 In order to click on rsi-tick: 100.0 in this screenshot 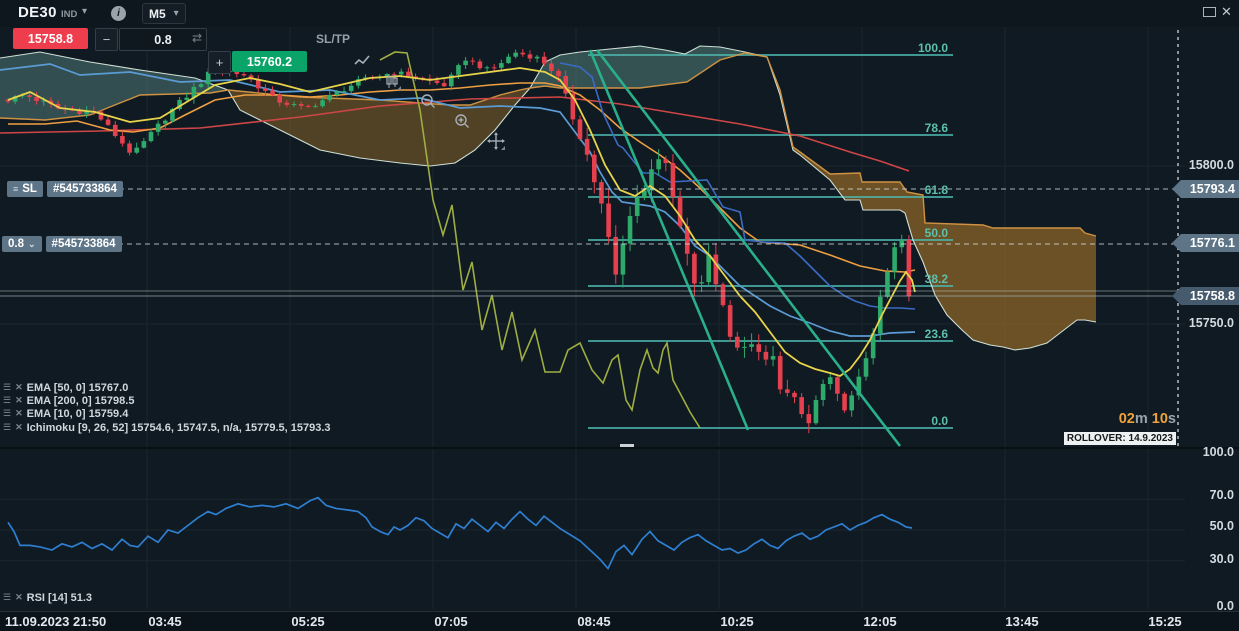, I will do `click(1218, 452)`.